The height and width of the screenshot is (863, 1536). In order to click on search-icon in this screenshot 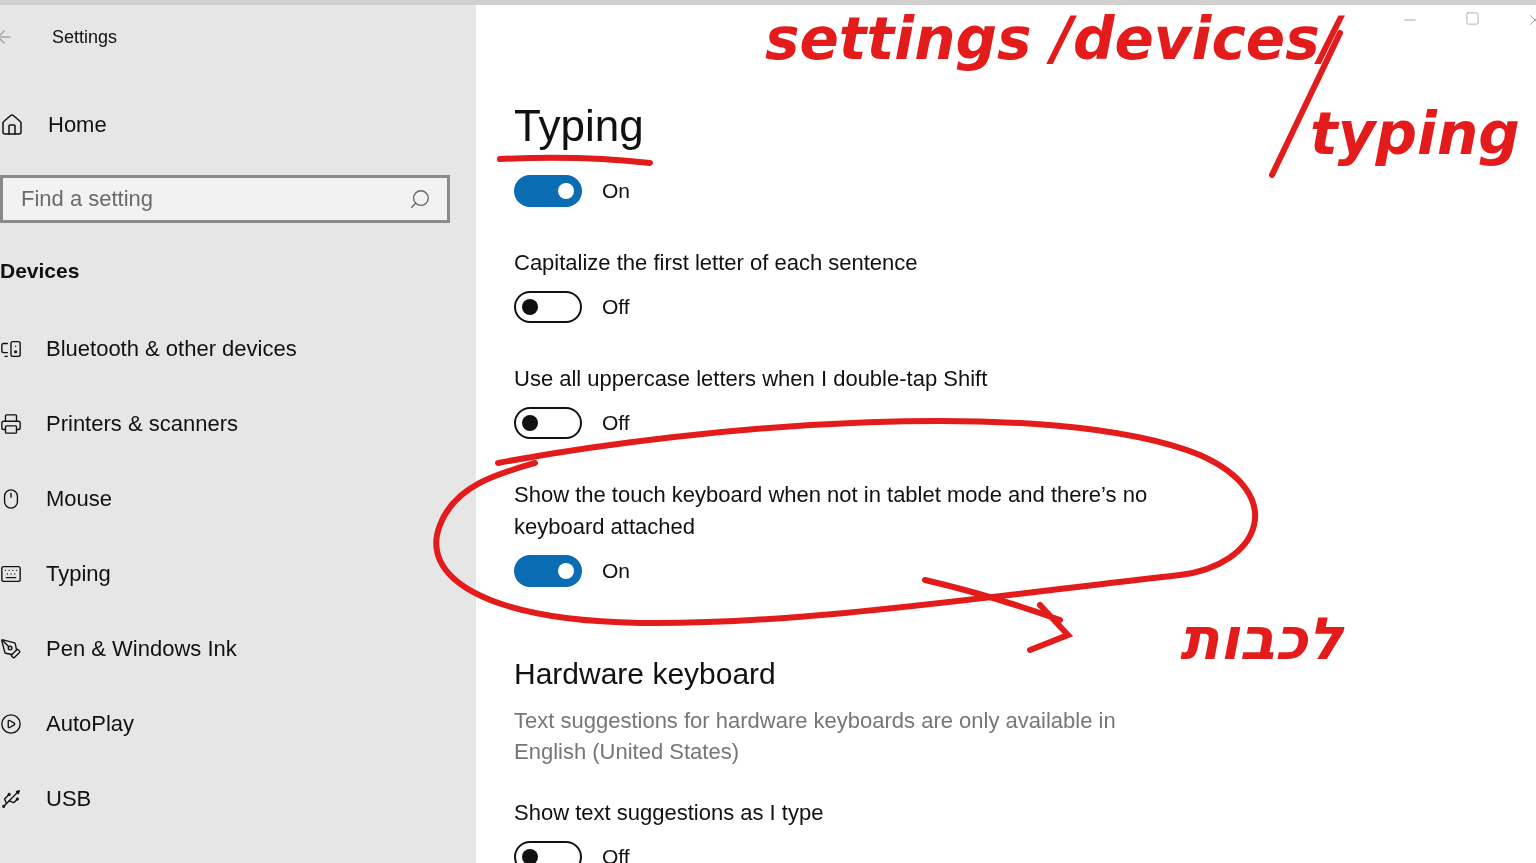, I will do `click(420, 199)`.